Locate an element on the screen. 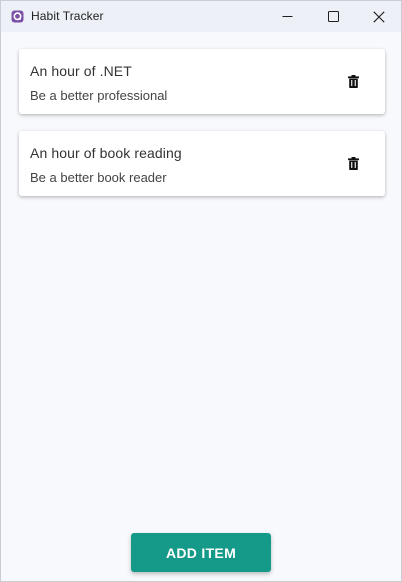  habit-subtitle: Be a better professional is located at coordinates (99, 95).